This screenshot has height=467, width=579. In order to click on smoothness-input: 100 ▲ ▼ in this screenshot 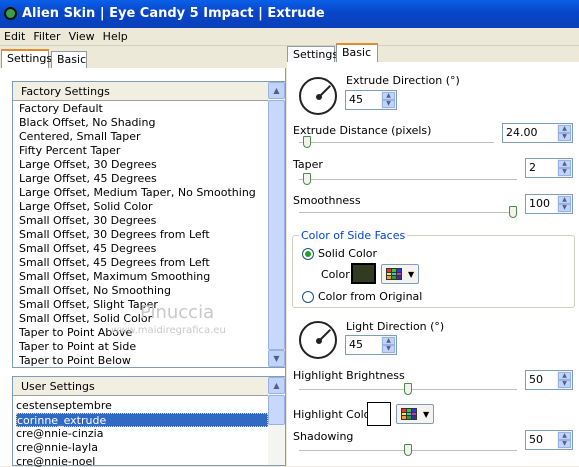, I will do `click(549, 204)`.